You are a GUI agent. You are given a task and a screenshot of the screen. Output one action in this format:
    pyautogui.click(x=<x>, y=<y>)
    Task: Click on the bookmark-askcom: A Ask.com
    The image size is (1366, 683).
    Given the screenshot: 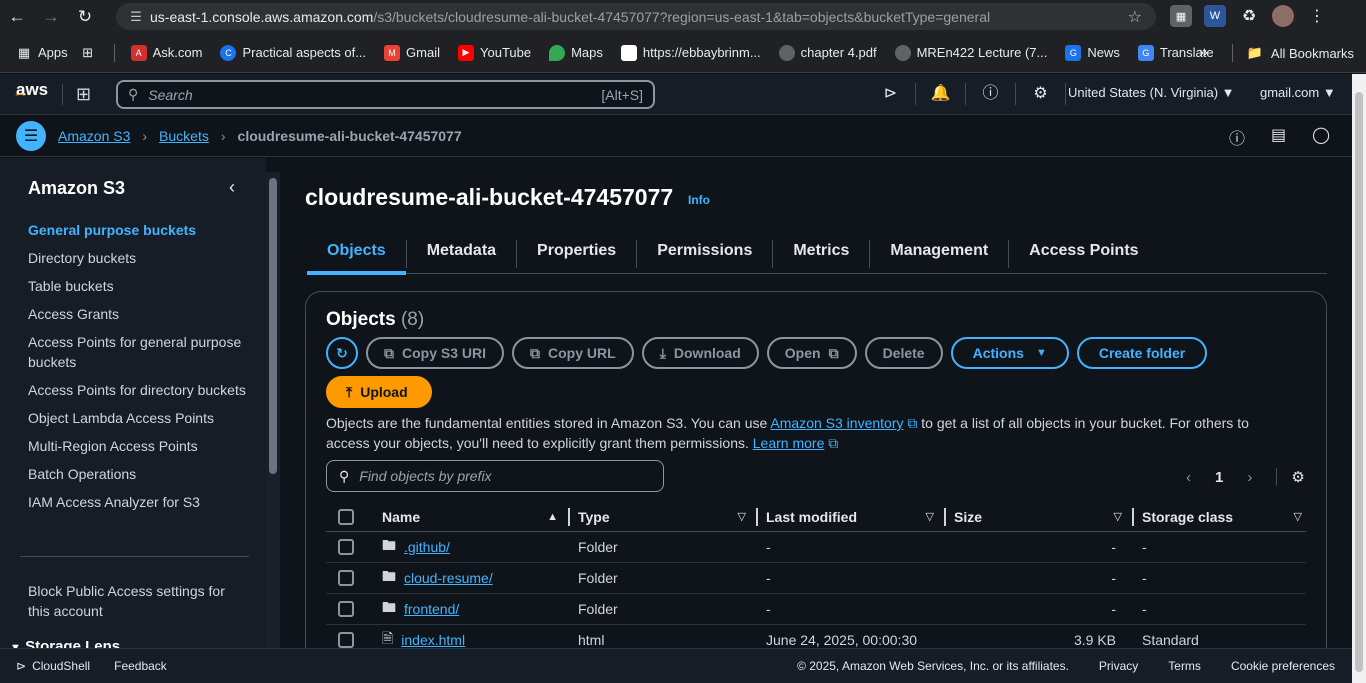 What is the action you would take?
    pyautogui.click(x=166, y=52)
    